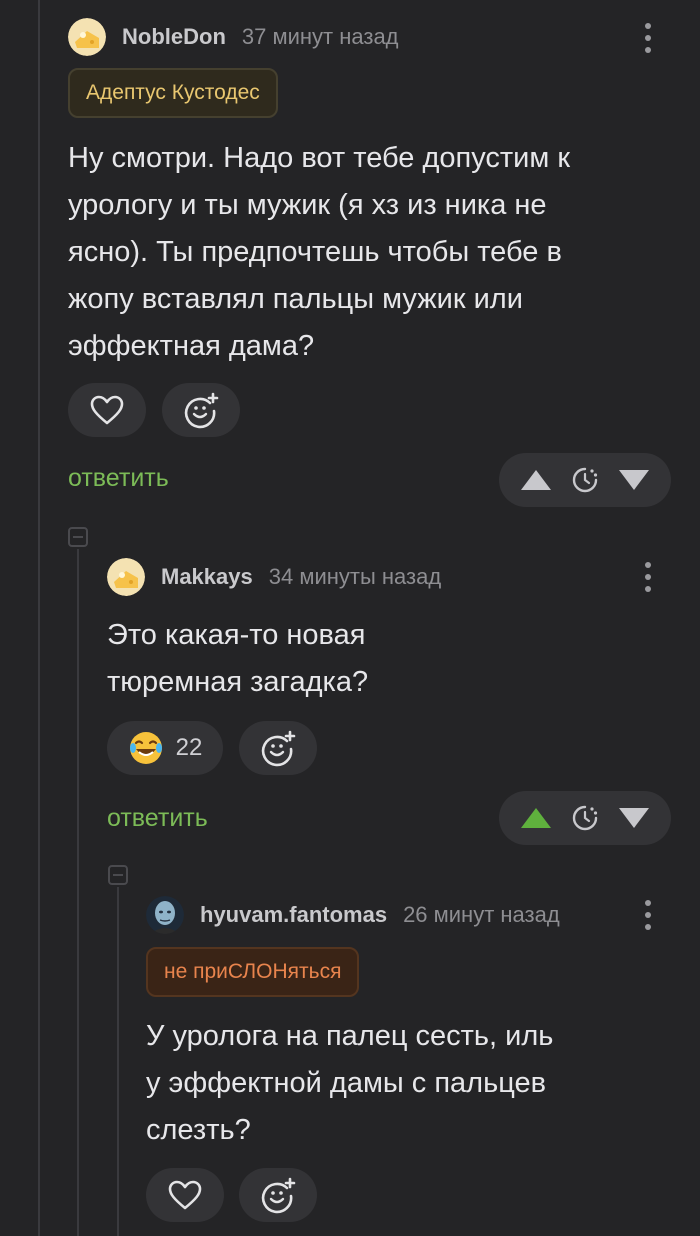  What do you see at coordinates (174, 37) in the screenshot?
I see `username: NobleDon` at bounding box center [174, 37].